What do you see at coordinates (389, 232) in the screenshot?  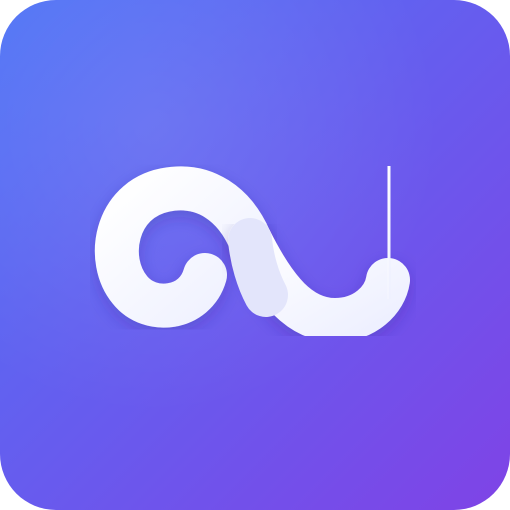 I see `logo-n-right-leg` at bounding box center [389, 232].